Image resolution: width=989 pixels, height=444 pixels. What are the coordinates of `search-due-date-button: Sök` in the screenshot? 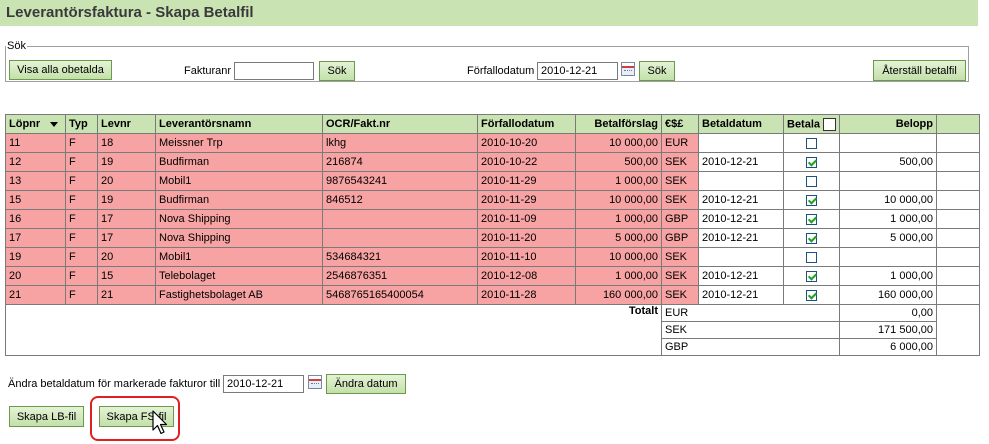 It's located at (657, 71).